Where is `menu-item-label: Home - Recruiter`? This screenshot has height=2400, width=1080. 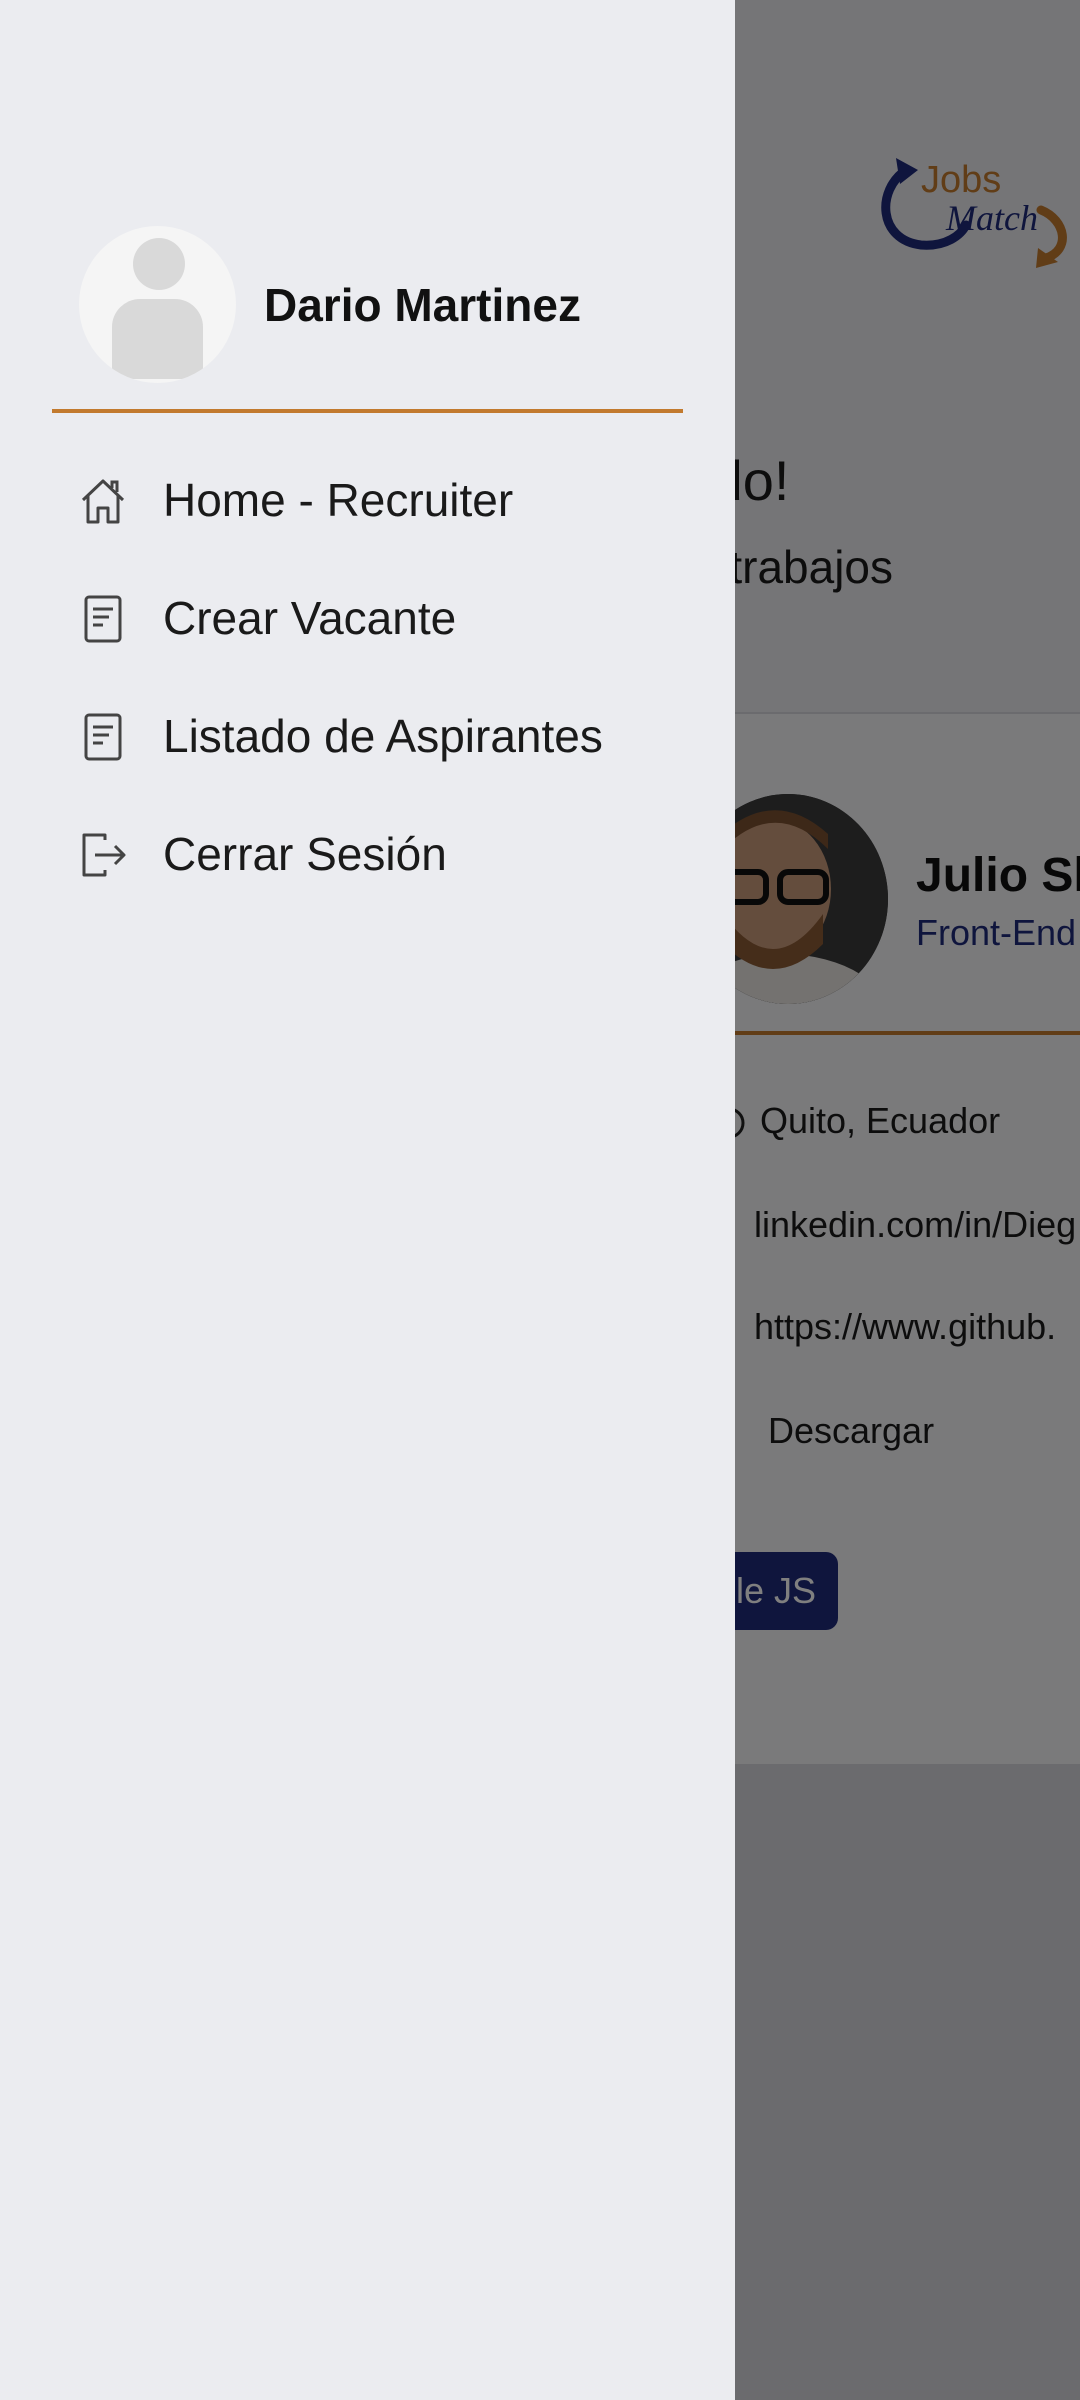 menu-item-label: Home - Recruiter is located at coordinates (338, 500).